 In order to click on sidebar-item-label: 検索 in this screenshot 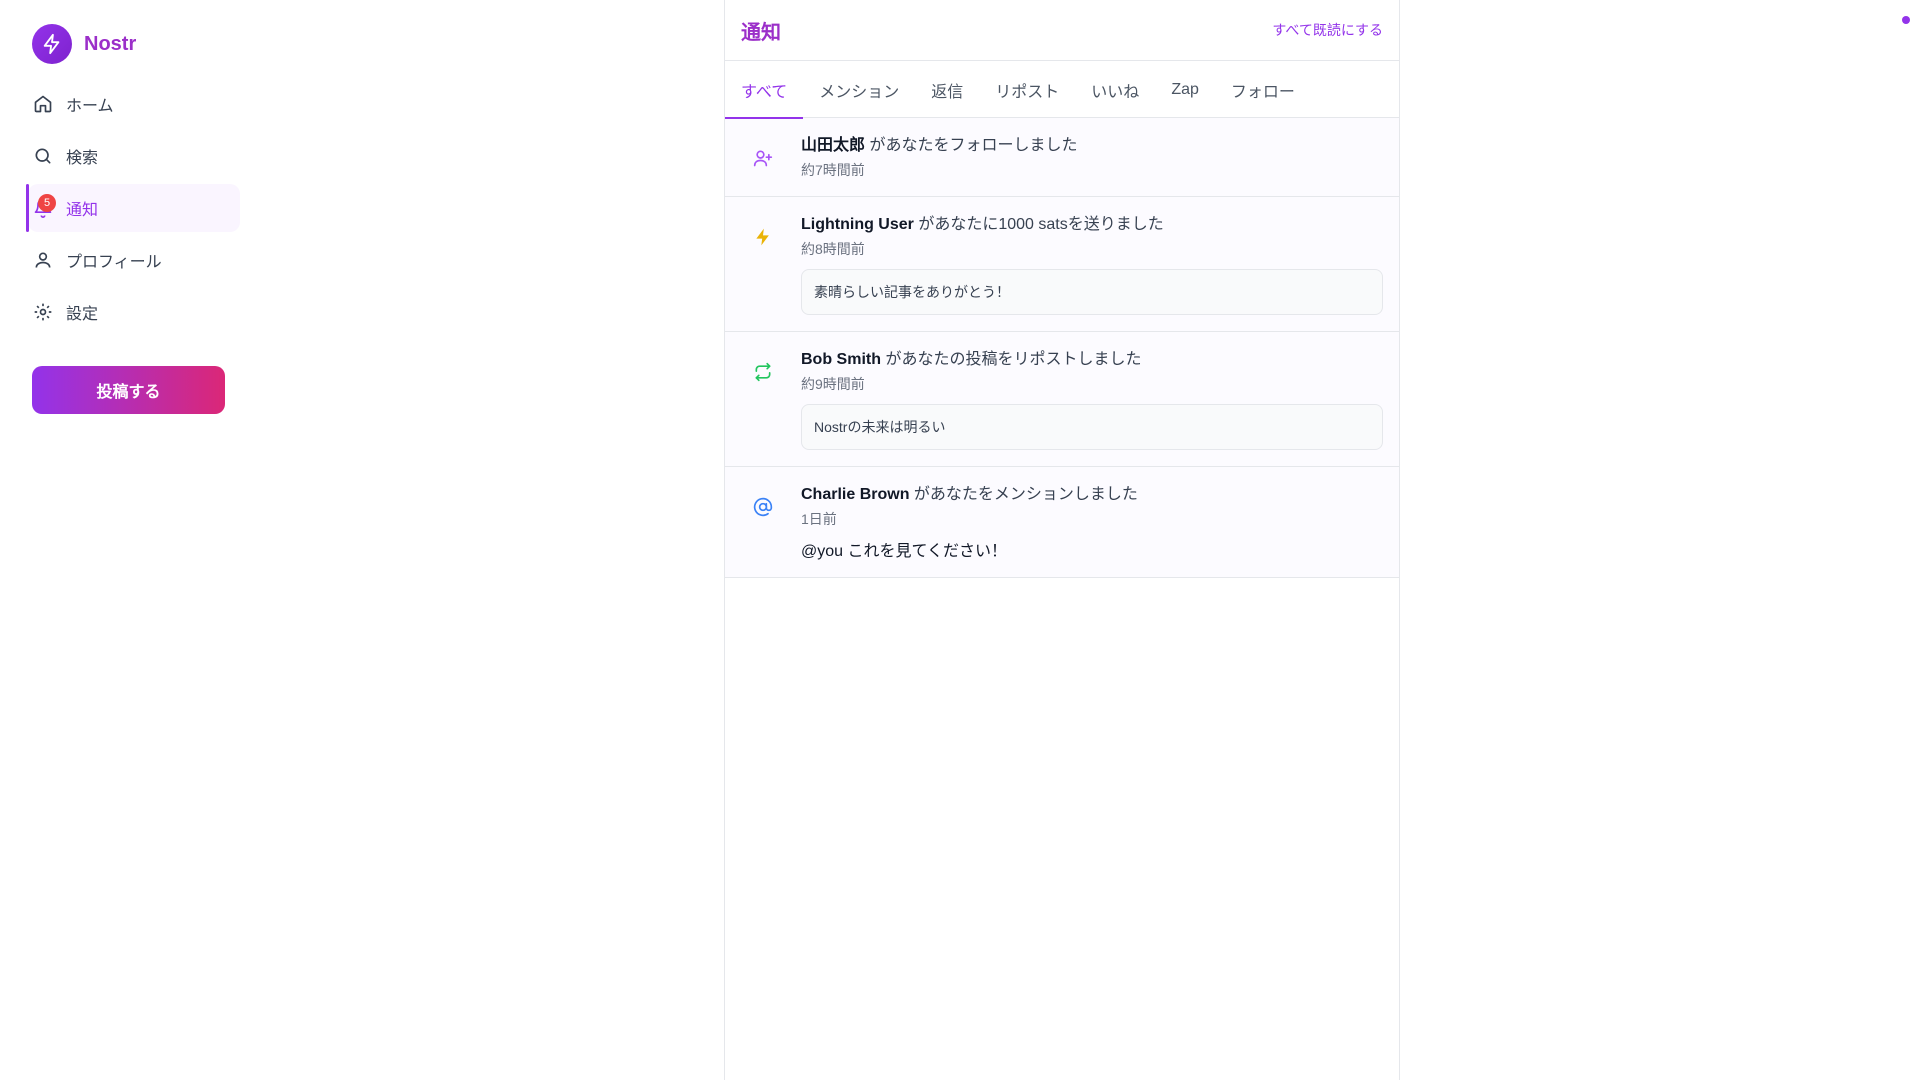, I will do `click(82, 158)`.